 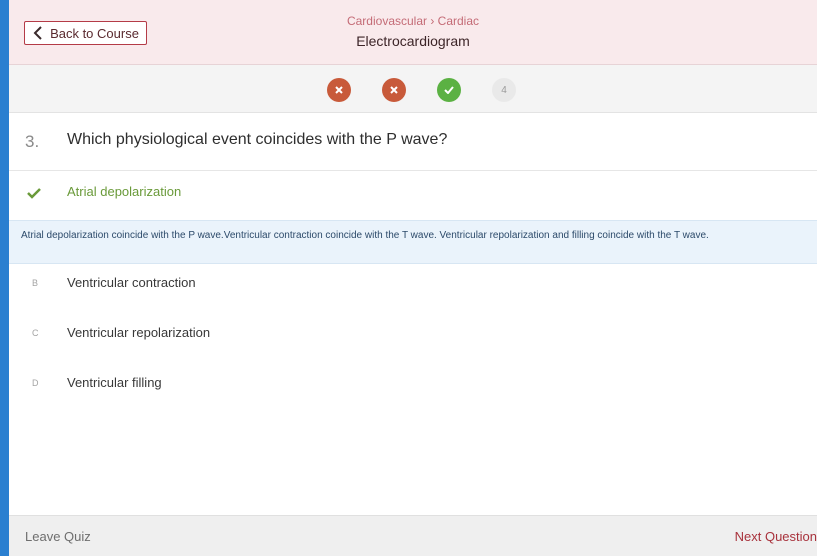 I want to click on correct-answer-label: Atrial depolarization, so click(x=124, y=191).